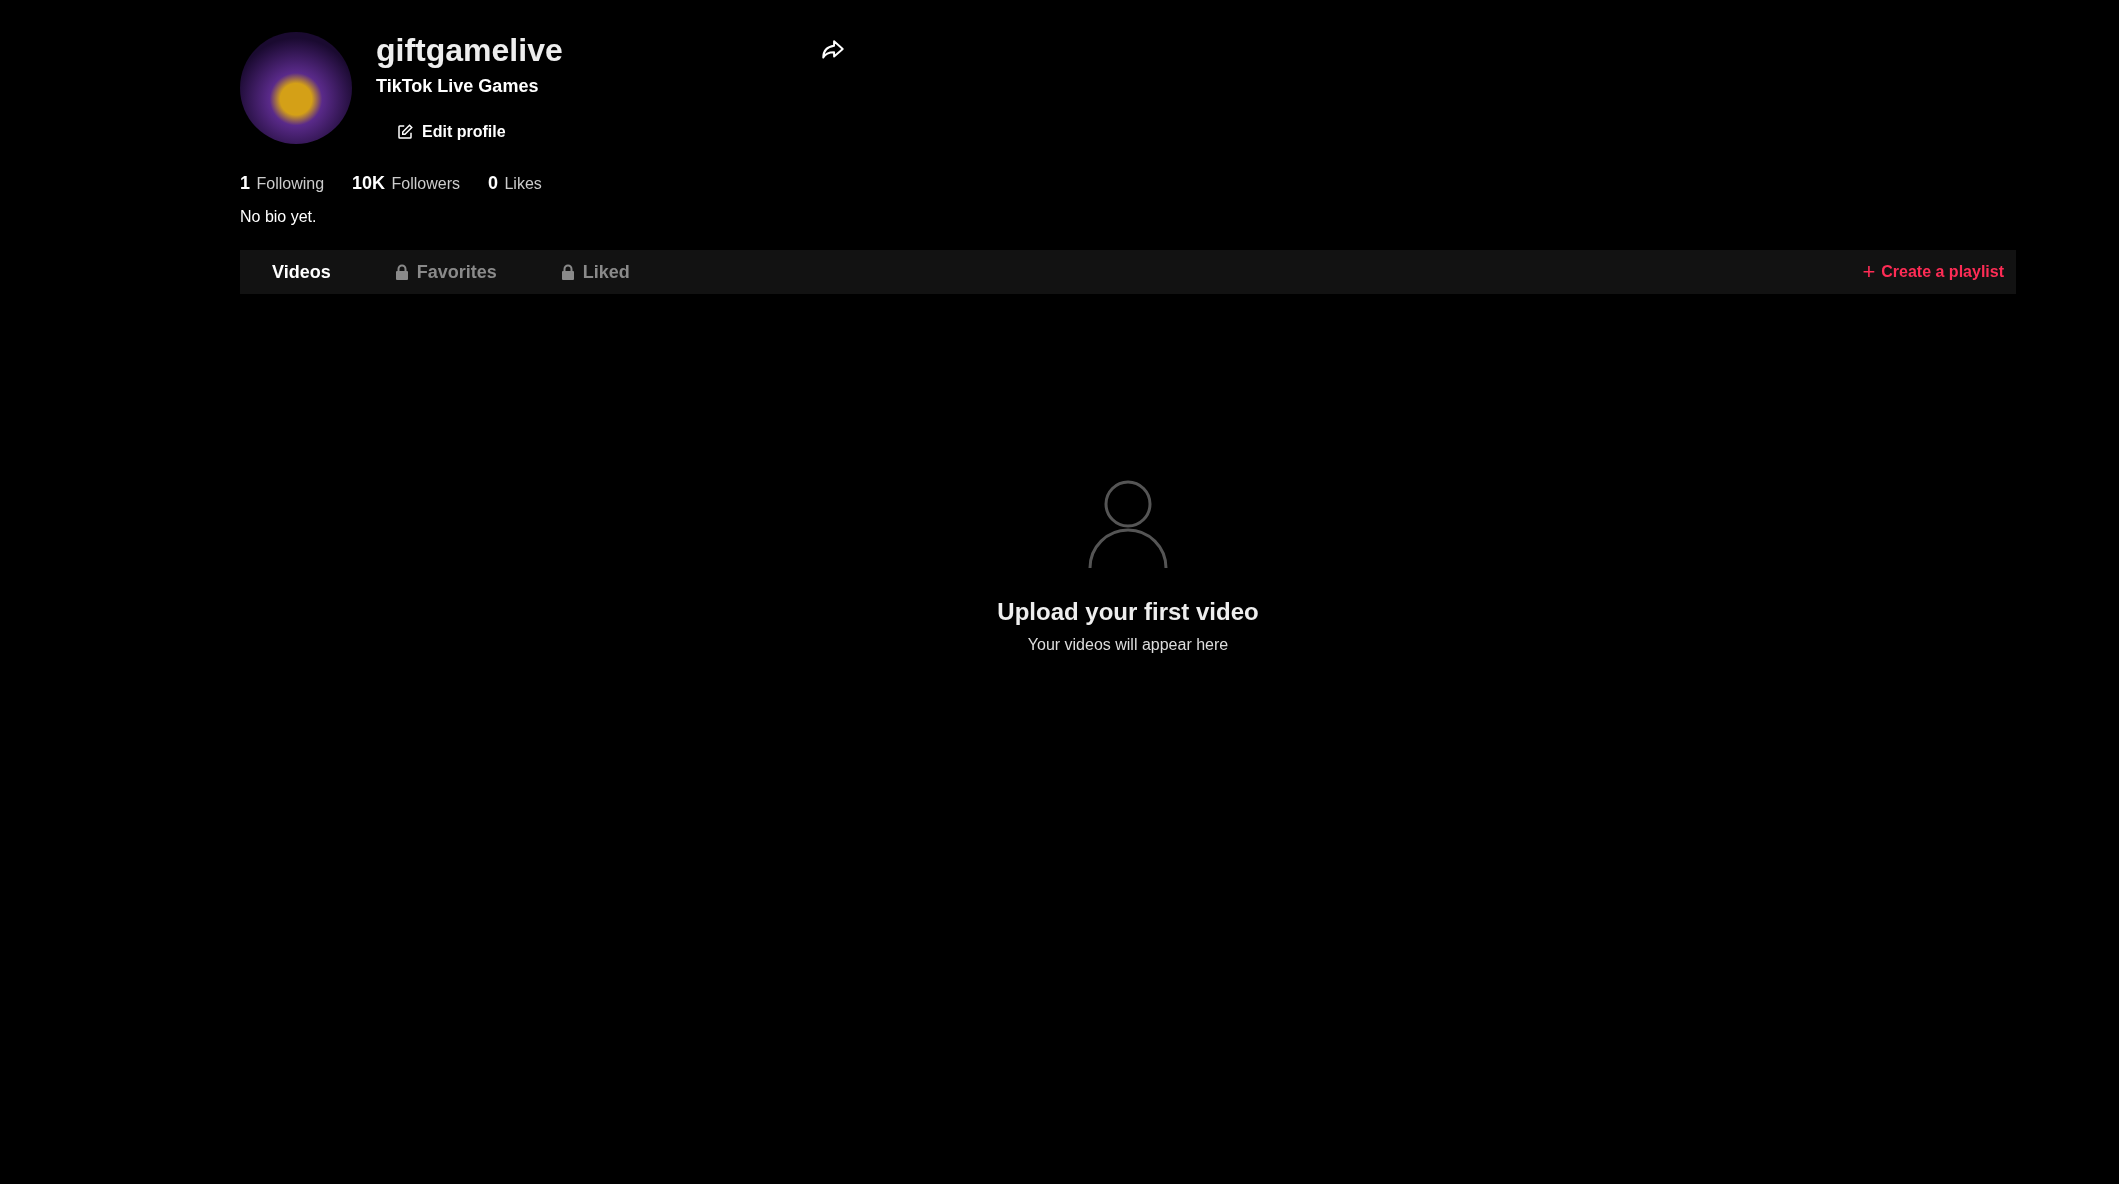  What do you see at coordinates (595, 272) in the screenshot?
I see `profile-tab: Liked` at bounding box center [595, 272].